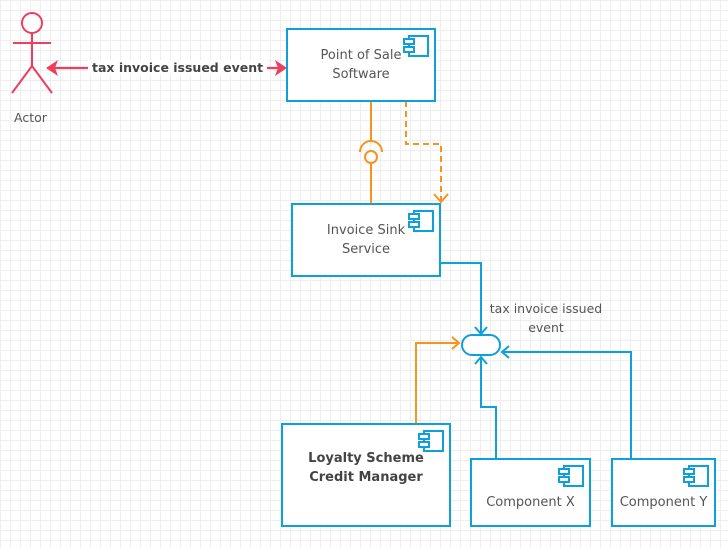  I want to click on component-point-of-sale: Point of Sale Software, so click(361, 65).